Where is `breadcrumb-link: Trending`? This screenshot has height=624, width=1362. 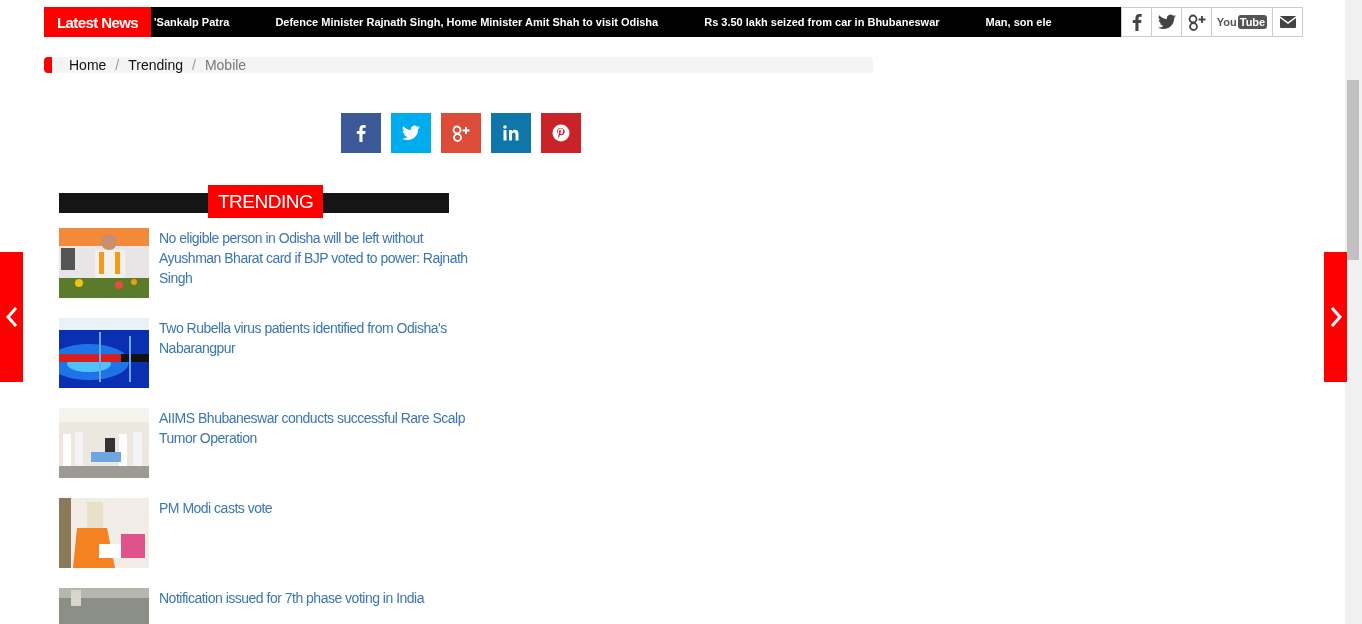 breadcrumb-link: Trending is located at coordinates (155, 65).